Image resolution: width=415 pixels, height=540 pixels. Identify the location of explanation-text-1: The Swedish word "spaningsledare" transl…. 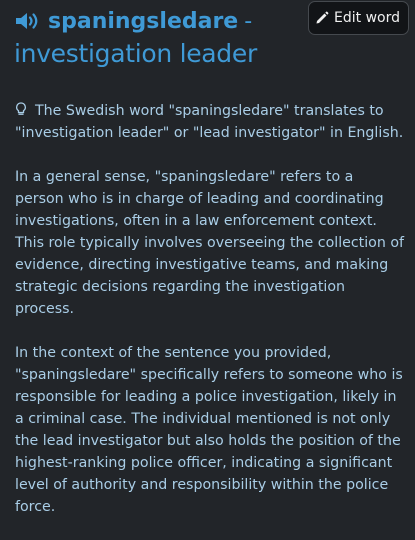
(209, 122).